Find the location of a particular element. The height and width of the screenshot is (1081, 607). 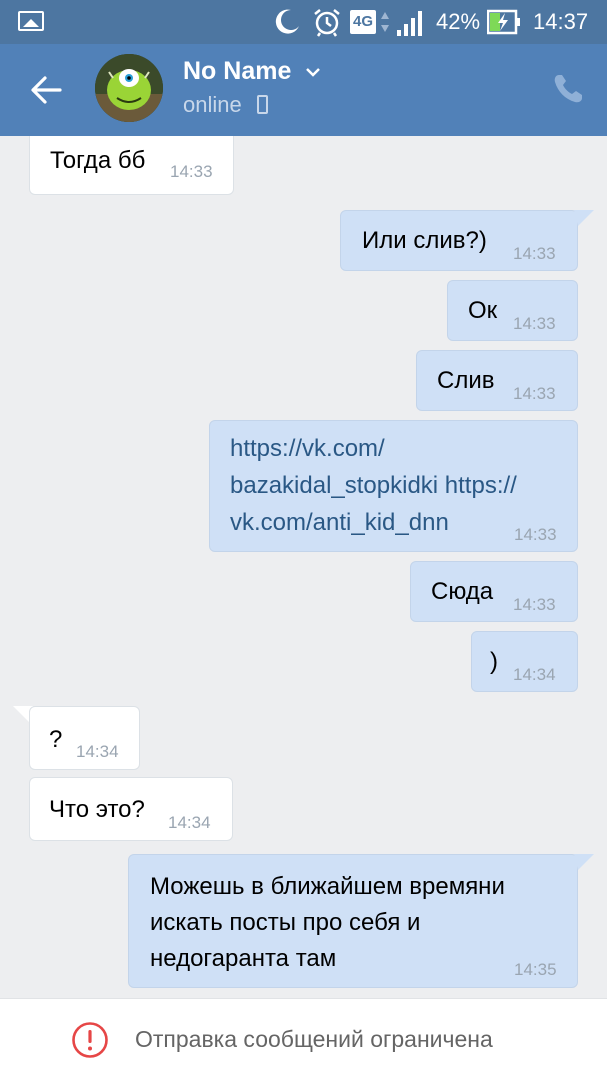

message-bubble-outgoing: Сюда 14:33 is located at coordinates (494, 591).